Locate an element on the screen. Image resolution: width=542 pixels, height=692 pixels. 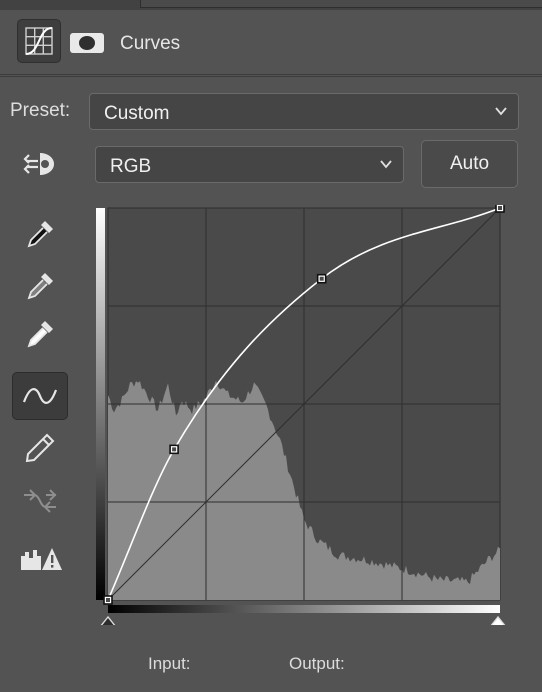
tab-strip-edge is located at coordinates (341, 4).